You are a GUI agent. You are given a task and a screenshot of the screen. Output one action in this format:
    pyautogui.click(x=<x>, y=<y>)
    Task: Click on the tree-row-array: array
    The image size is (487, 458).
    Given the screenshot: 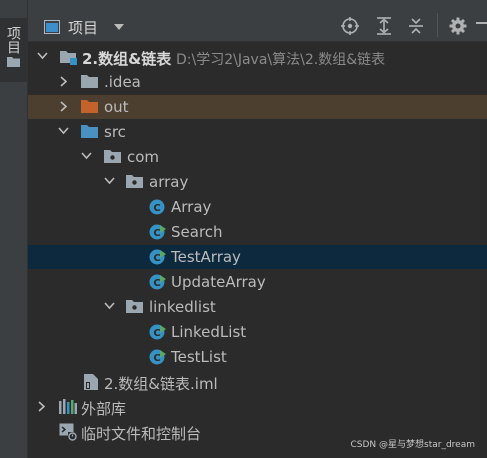 What is the action you would take?
    pyautogui.click(x=257, y=182)
    